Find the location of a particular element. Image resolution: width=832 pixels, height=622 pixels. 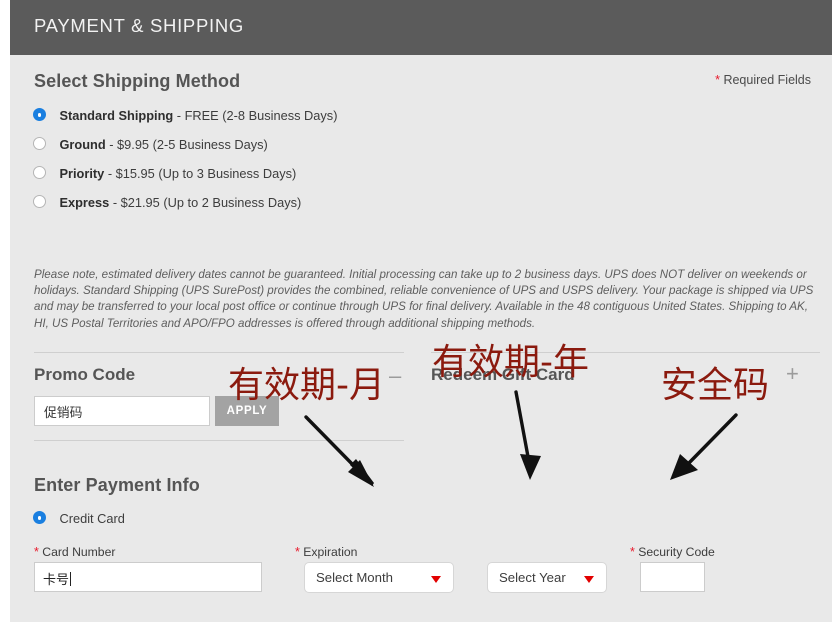

text-cursor is located at coordinates (71, 579).